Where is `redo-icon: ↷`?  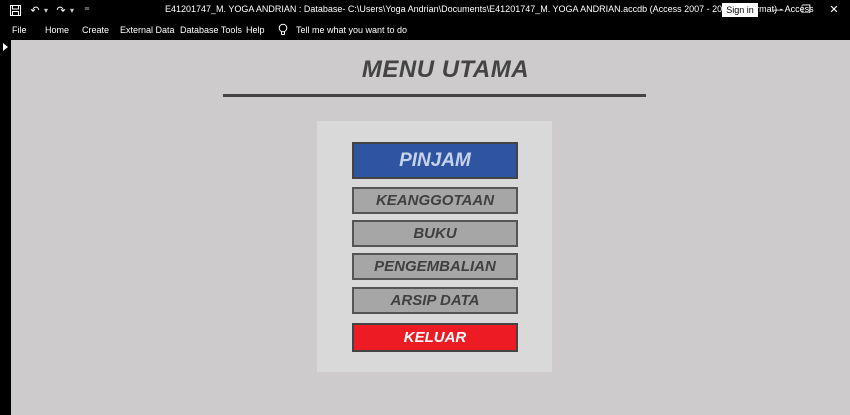
redo-icon: ↷ is located at coordinates (61, 10).